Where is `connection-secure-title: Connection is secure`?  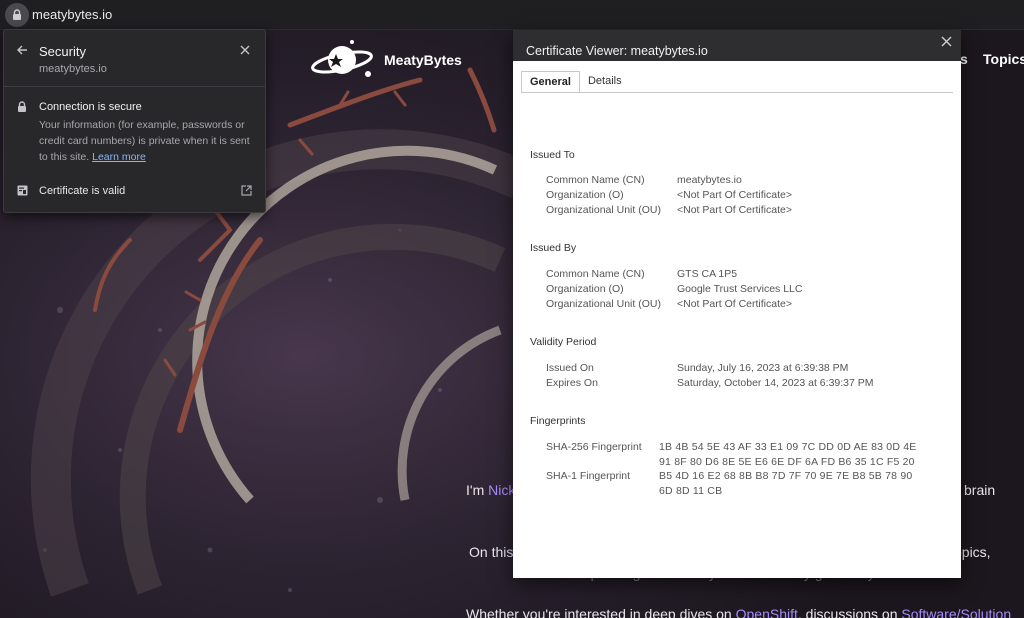 connection-secure-title: Connection is secure is located at coordinates (90, 107).